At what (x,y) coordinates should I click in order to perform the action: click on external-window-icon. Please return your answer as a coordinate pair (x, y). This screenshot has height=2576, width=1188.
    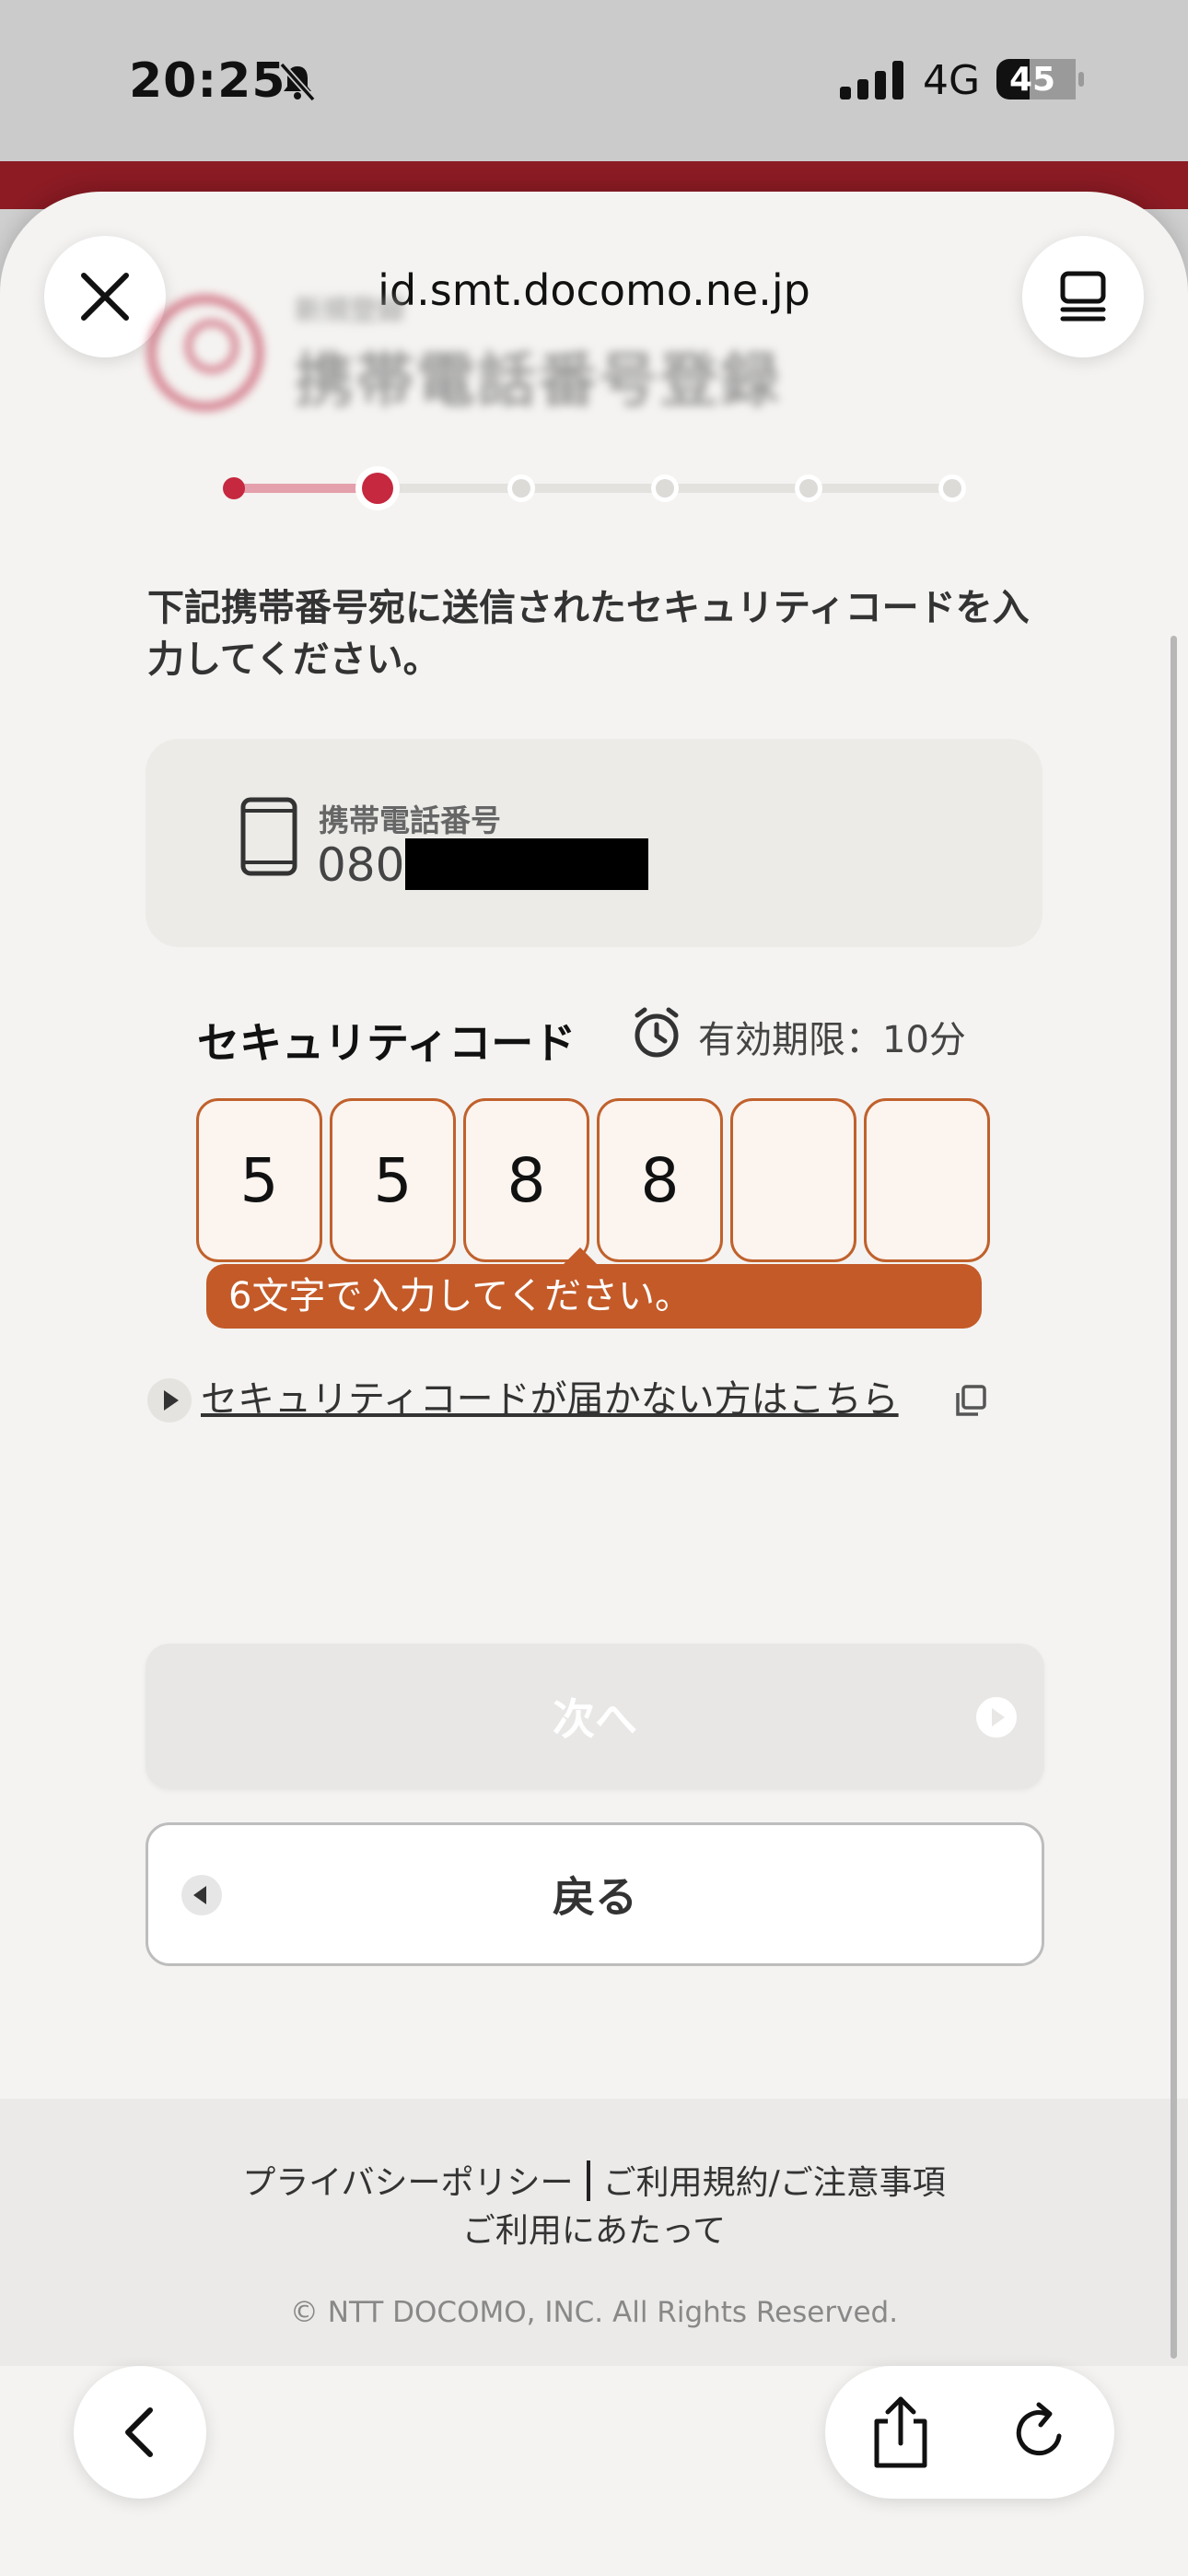
    Looking at the image, I should click on (971, 1400).